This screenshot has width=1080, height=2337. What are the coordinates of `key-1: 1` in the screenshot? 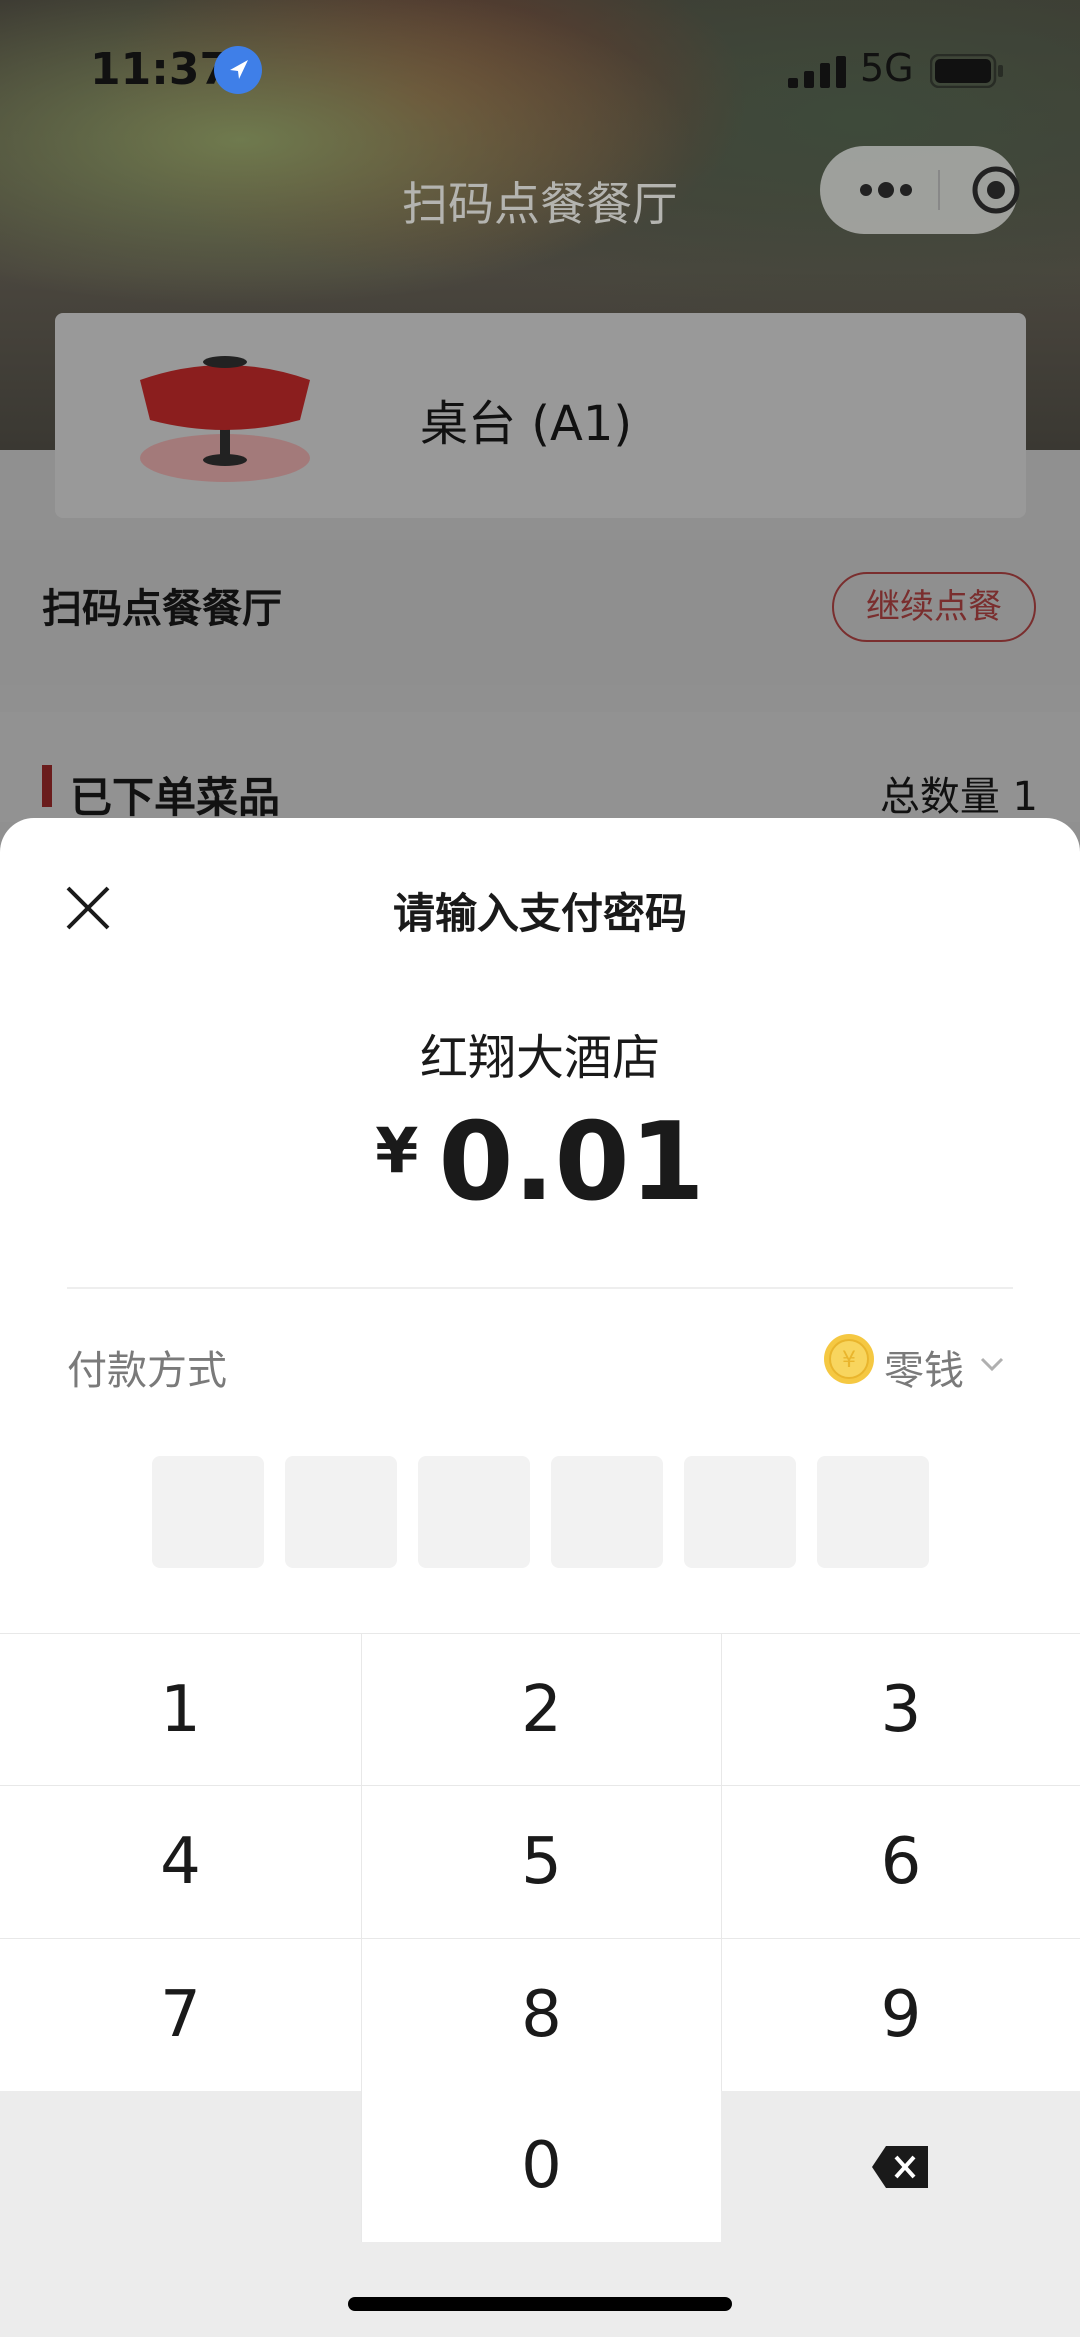 It's located at (180, 1709).